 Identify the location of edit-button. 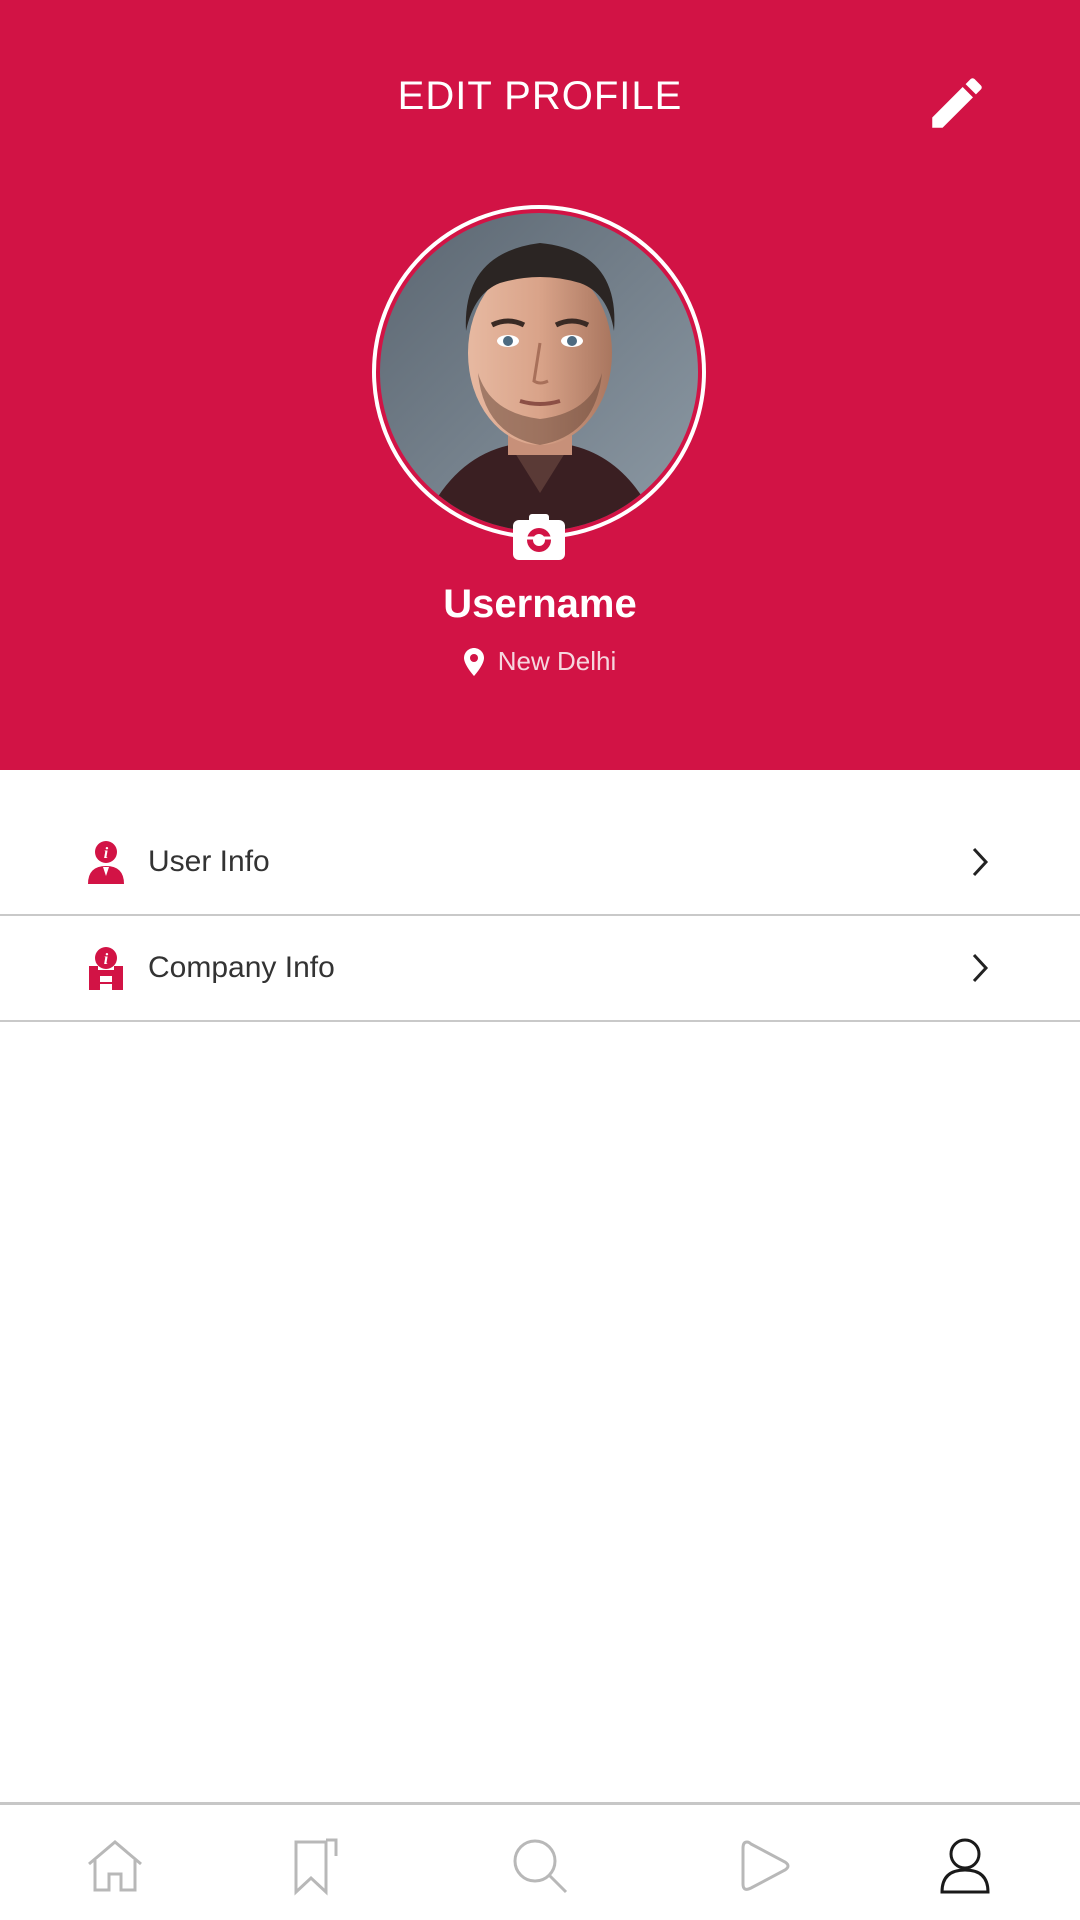
(957, 103).